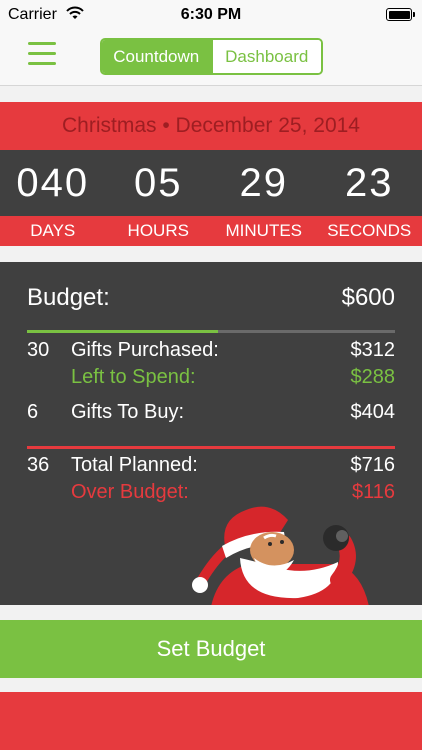 The height and width of the screenshot is (750, 422). Describe the element at coordinates (130, 492) in the screenshot. I see `over-budget-label: Over Budget:` at that location.